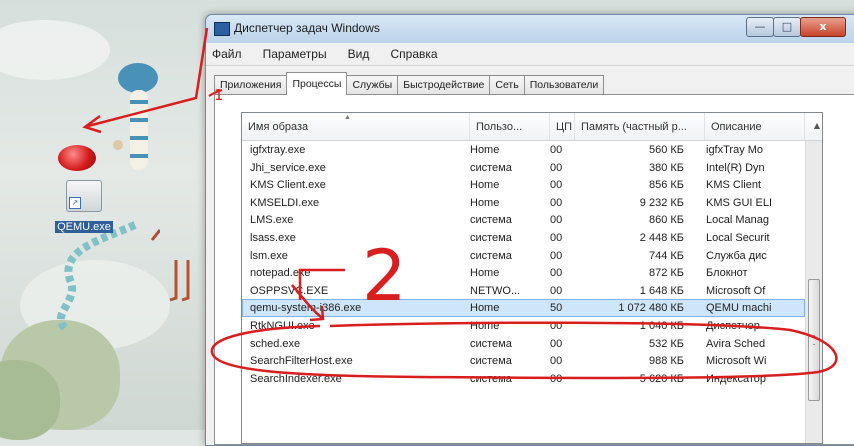 This screenshot has height=446, width=854. I want to click on cell-memory: 872 КБ, so click(666, 273).